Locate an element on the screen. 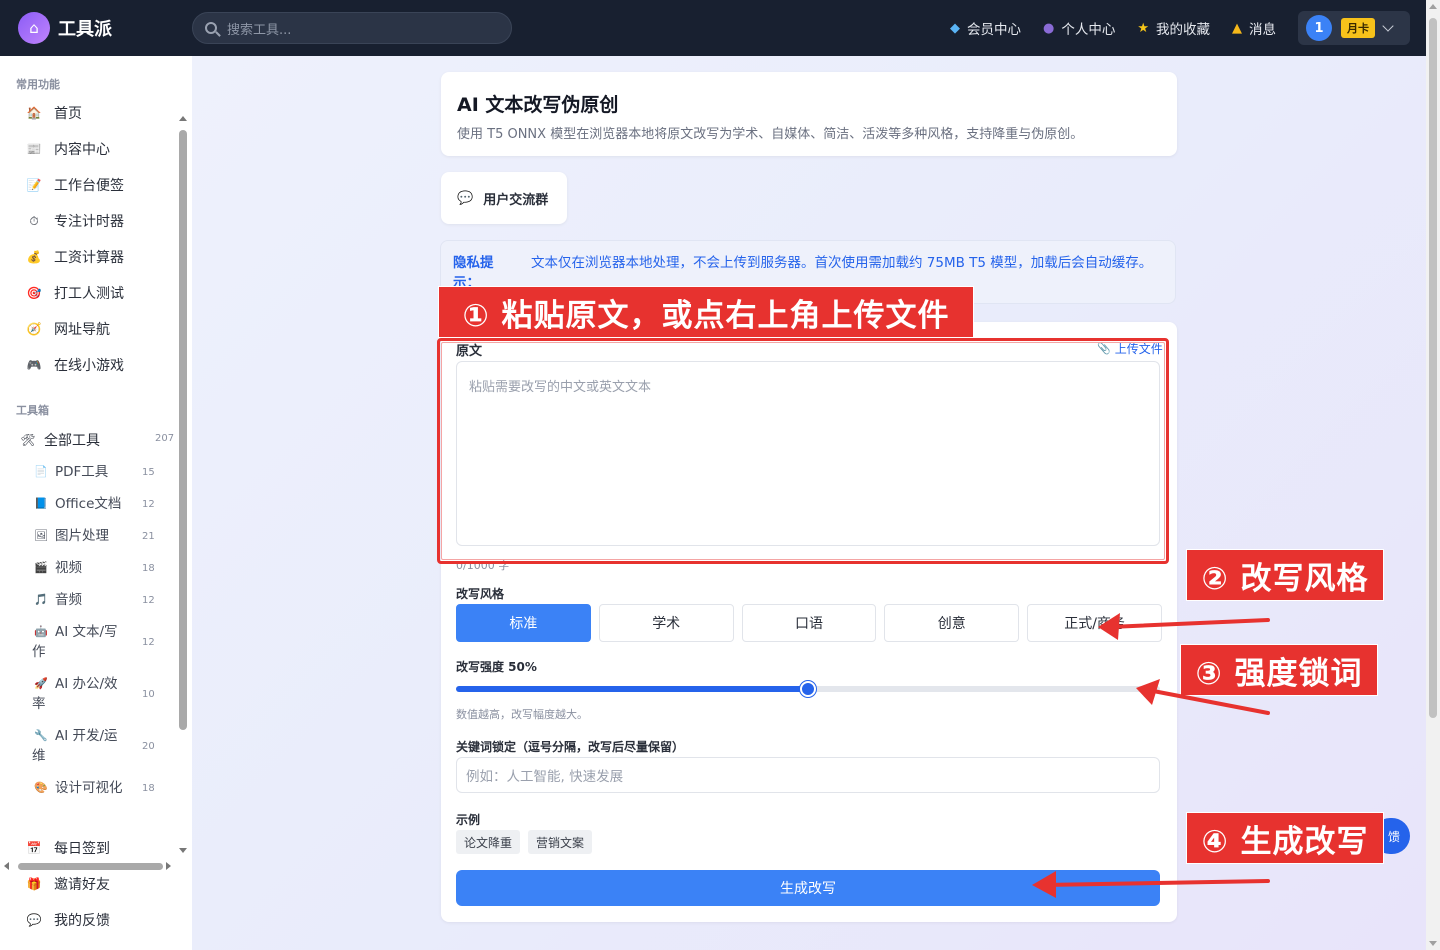 The image size is (1440, 950). sidebar-item-nav: 🧭 网址导航 is located at coordinates (68, 329).